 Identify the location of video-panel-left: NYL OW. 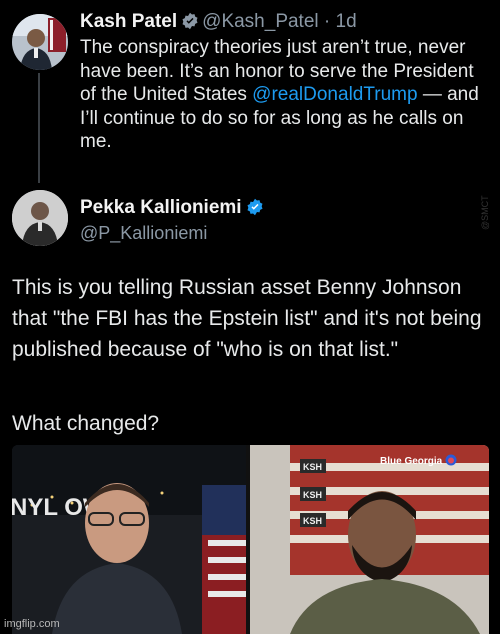
(129, 539).